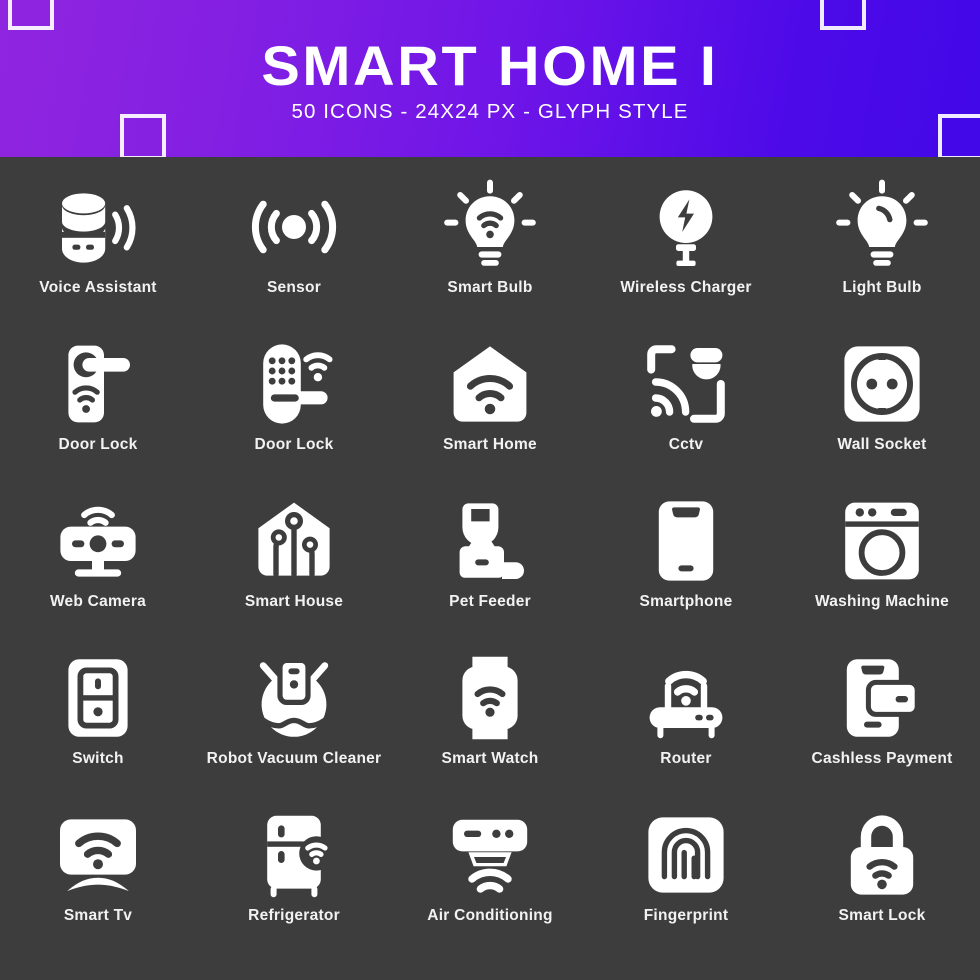 Image resolution: width=980 pixels, height=980 pixels. Describe the element at coordinates (98, 227) in the screenshot. I see `voice-assistant-icon` at that location.